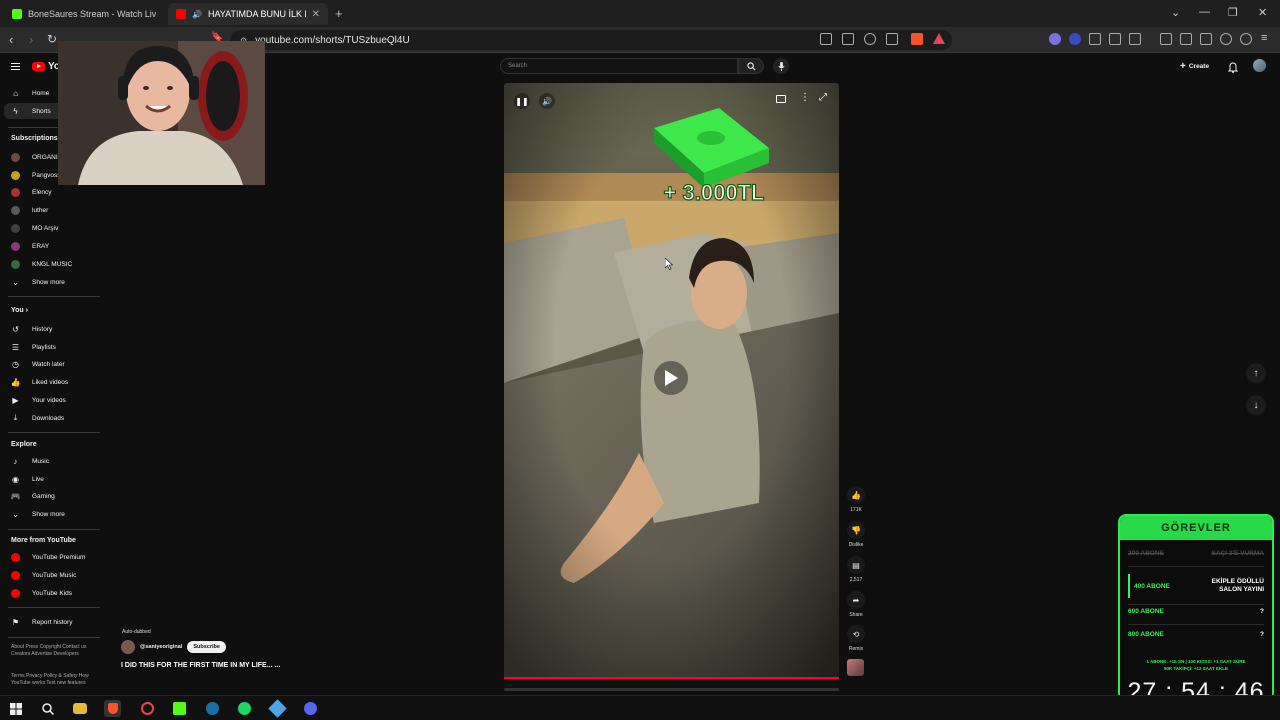 This screenshot has width=1280, height=720. Describe the element at coordinates (50, 461) in the screenshot. I see `sidebar-item-music: ♪ Music` at that location.